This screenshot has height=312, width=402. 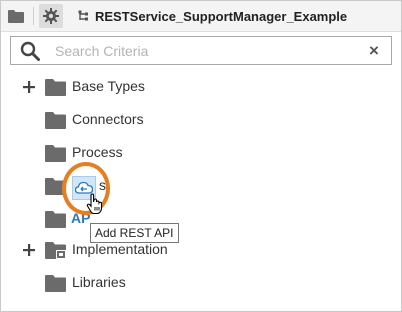 I want to click on folder-view-button, so click(x=16, y=16).